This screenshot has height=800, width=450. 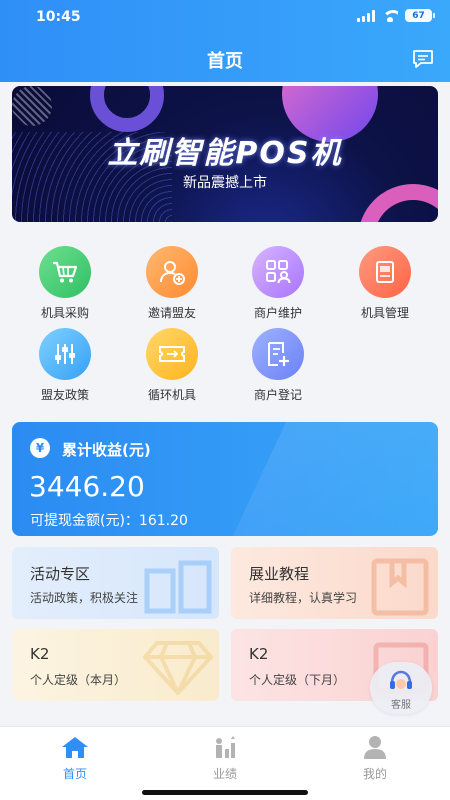 I want to click on menu-item-cycle-device: 循环机具, so click(x=172, y=365).